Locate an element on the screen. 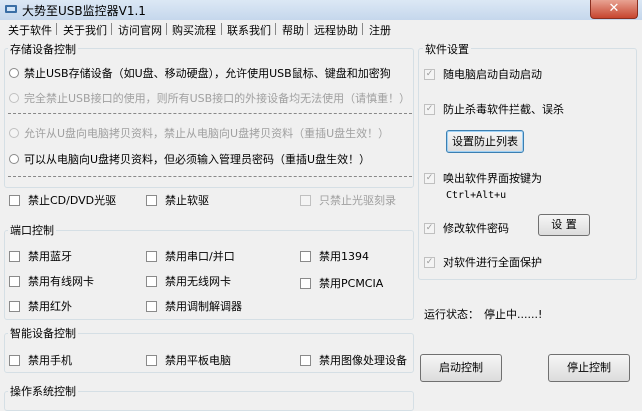 The height and width of the screenshot is (411, 642). check-autostart: ✓ 随电脑启动自动启动 is located at coordinates (483, 74).